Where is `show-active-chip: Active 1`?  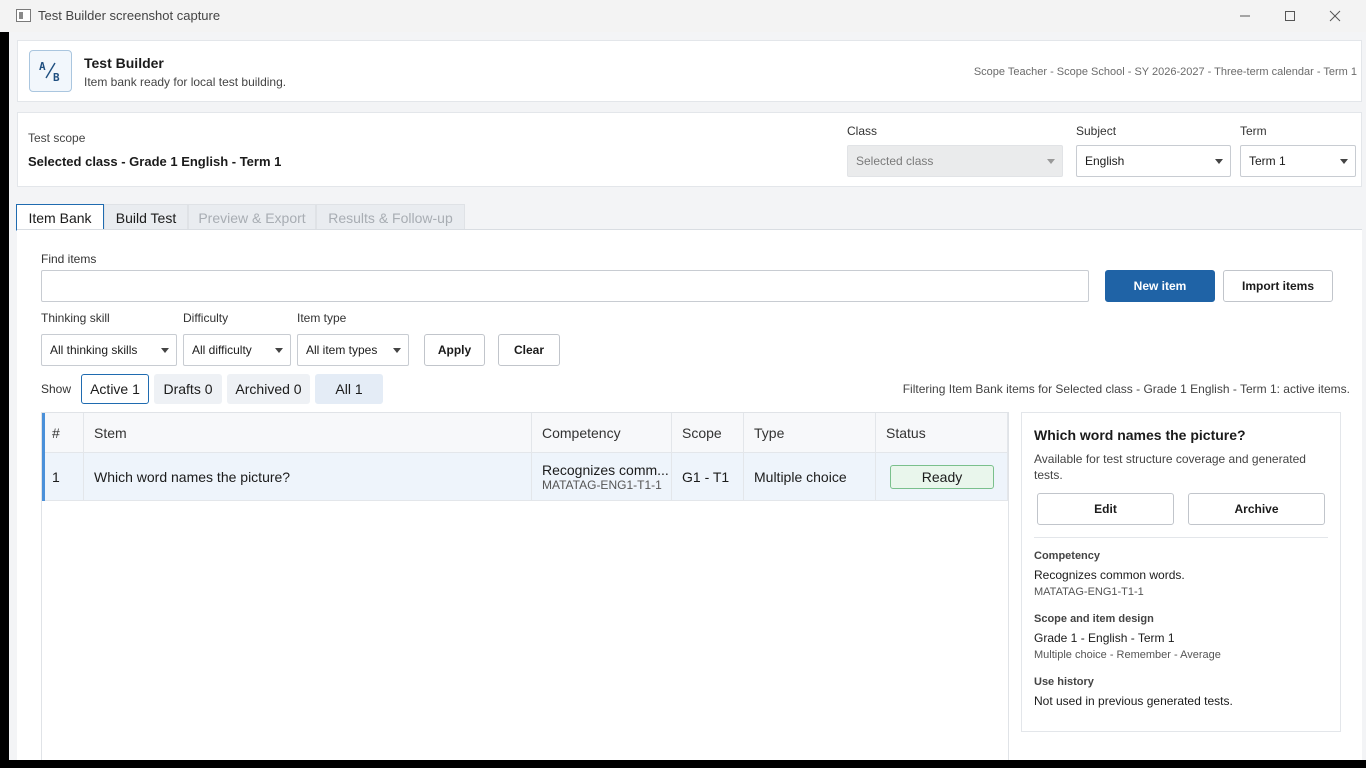
show-active-chip: Active 1 is located at coordinates (115, 389).